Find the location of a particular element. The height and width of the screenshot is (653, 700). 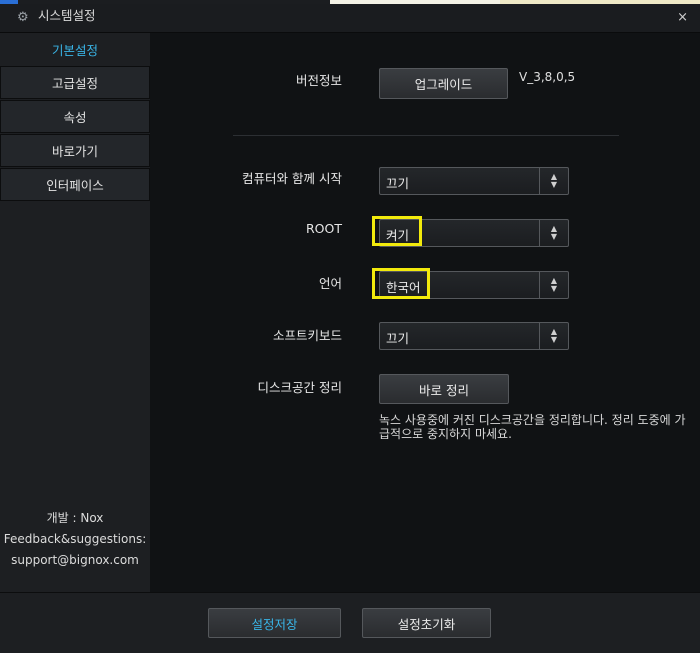

soft-keyboard-value: 끄기 is located at coordinates (398, 338).